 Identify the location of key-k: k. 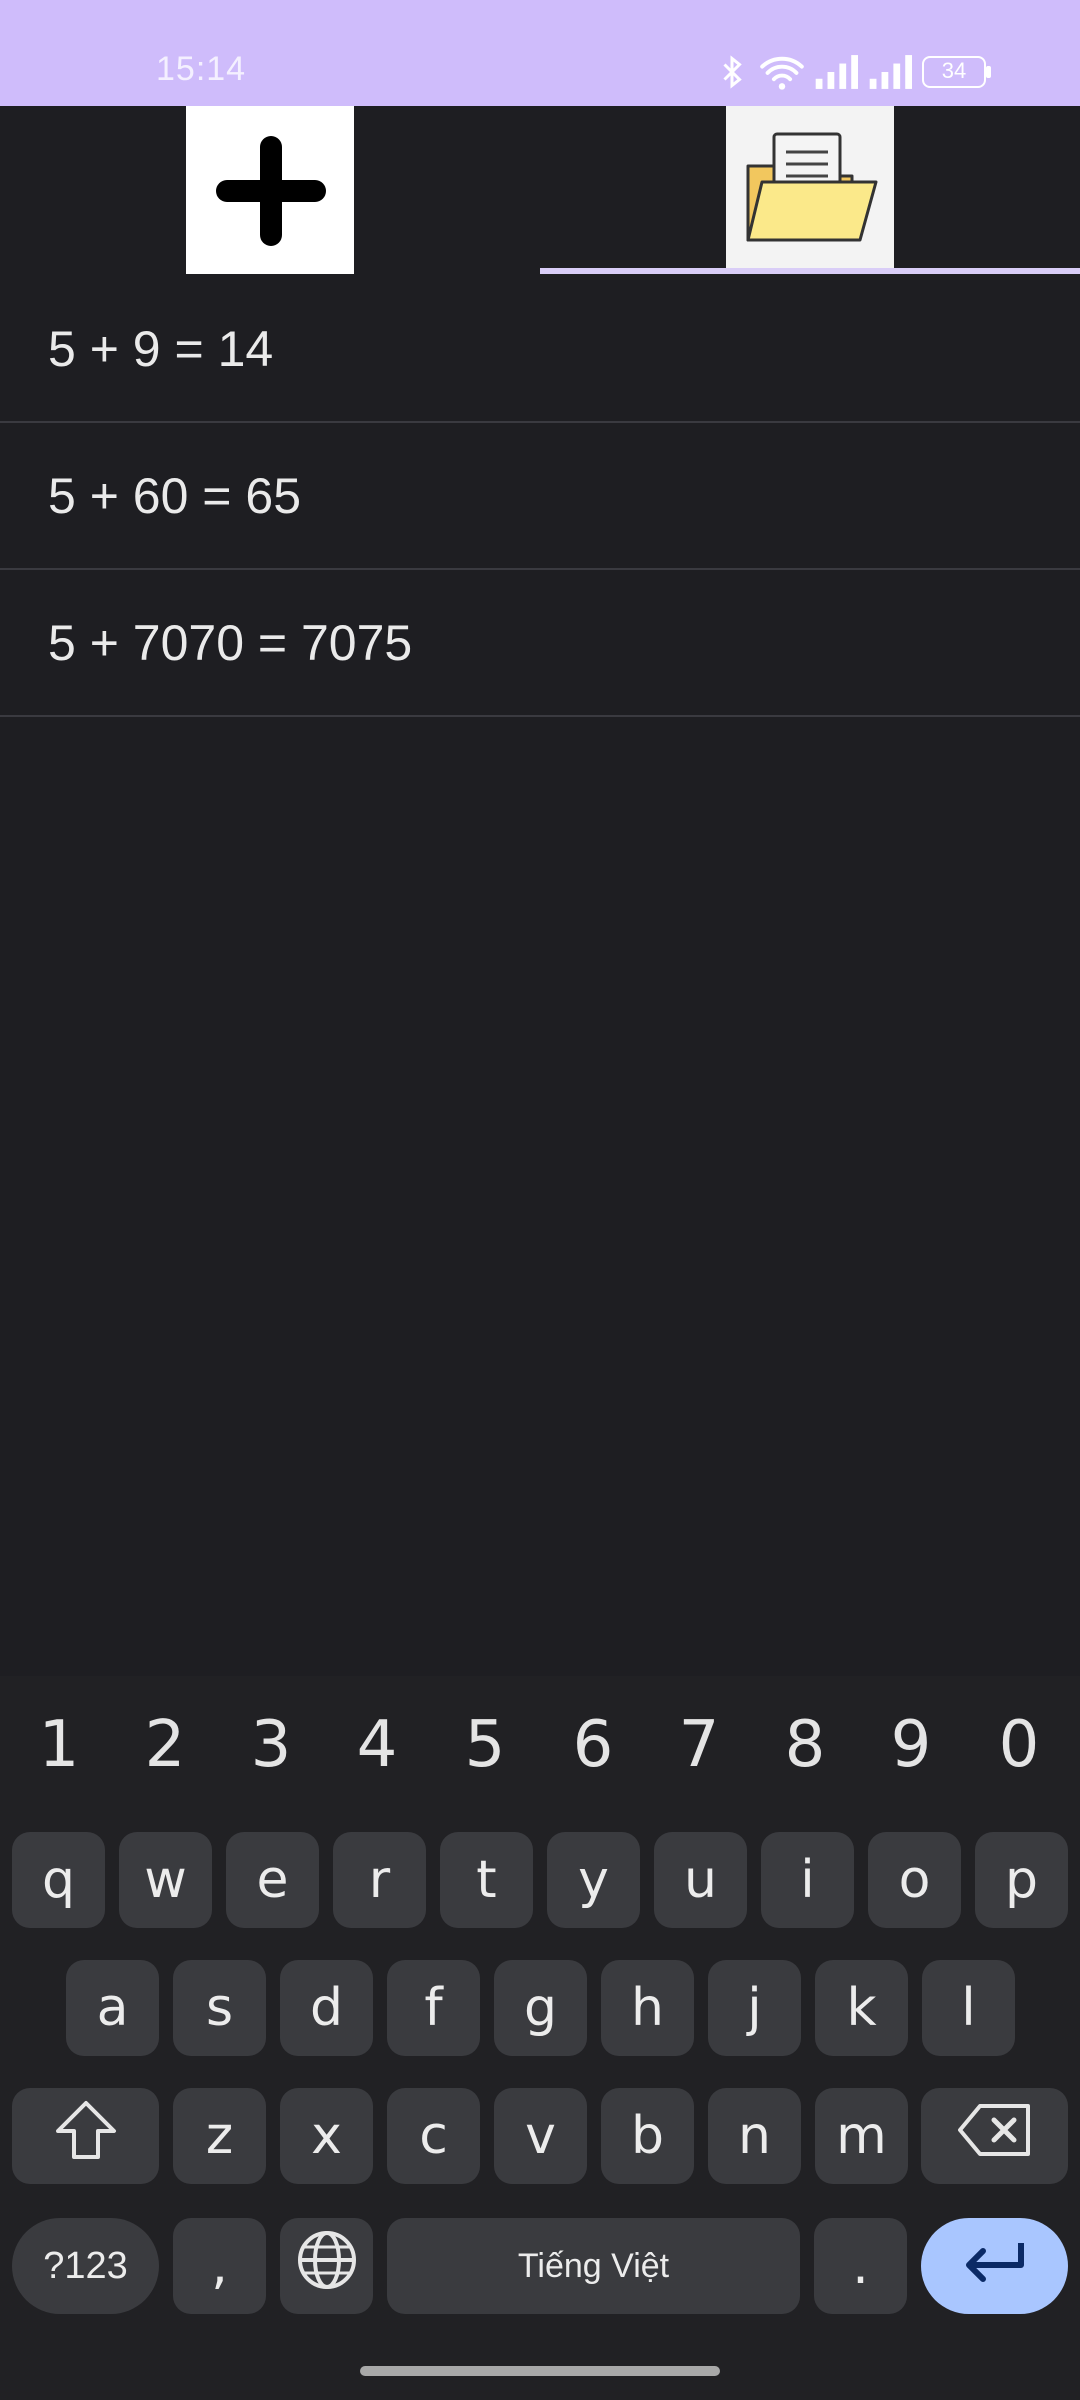
(861, 2008).